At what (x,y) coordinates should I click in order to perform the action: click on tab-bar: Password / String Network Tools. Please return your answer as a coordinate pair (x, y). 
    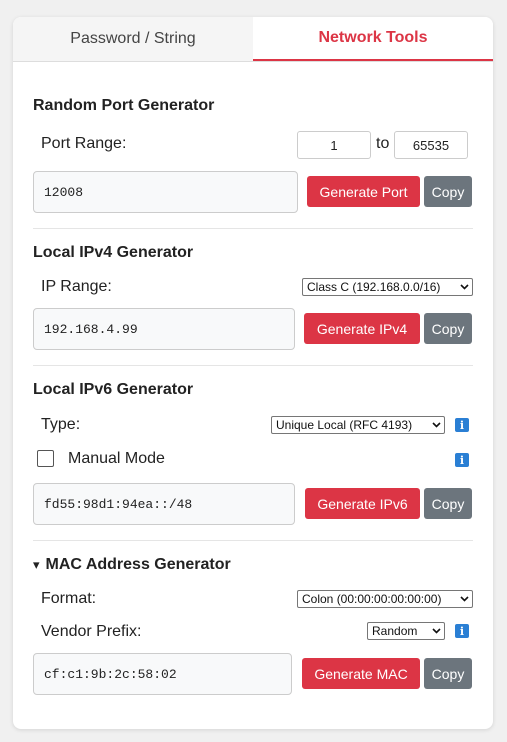
    Looking at the image, I should click on (253, 39).